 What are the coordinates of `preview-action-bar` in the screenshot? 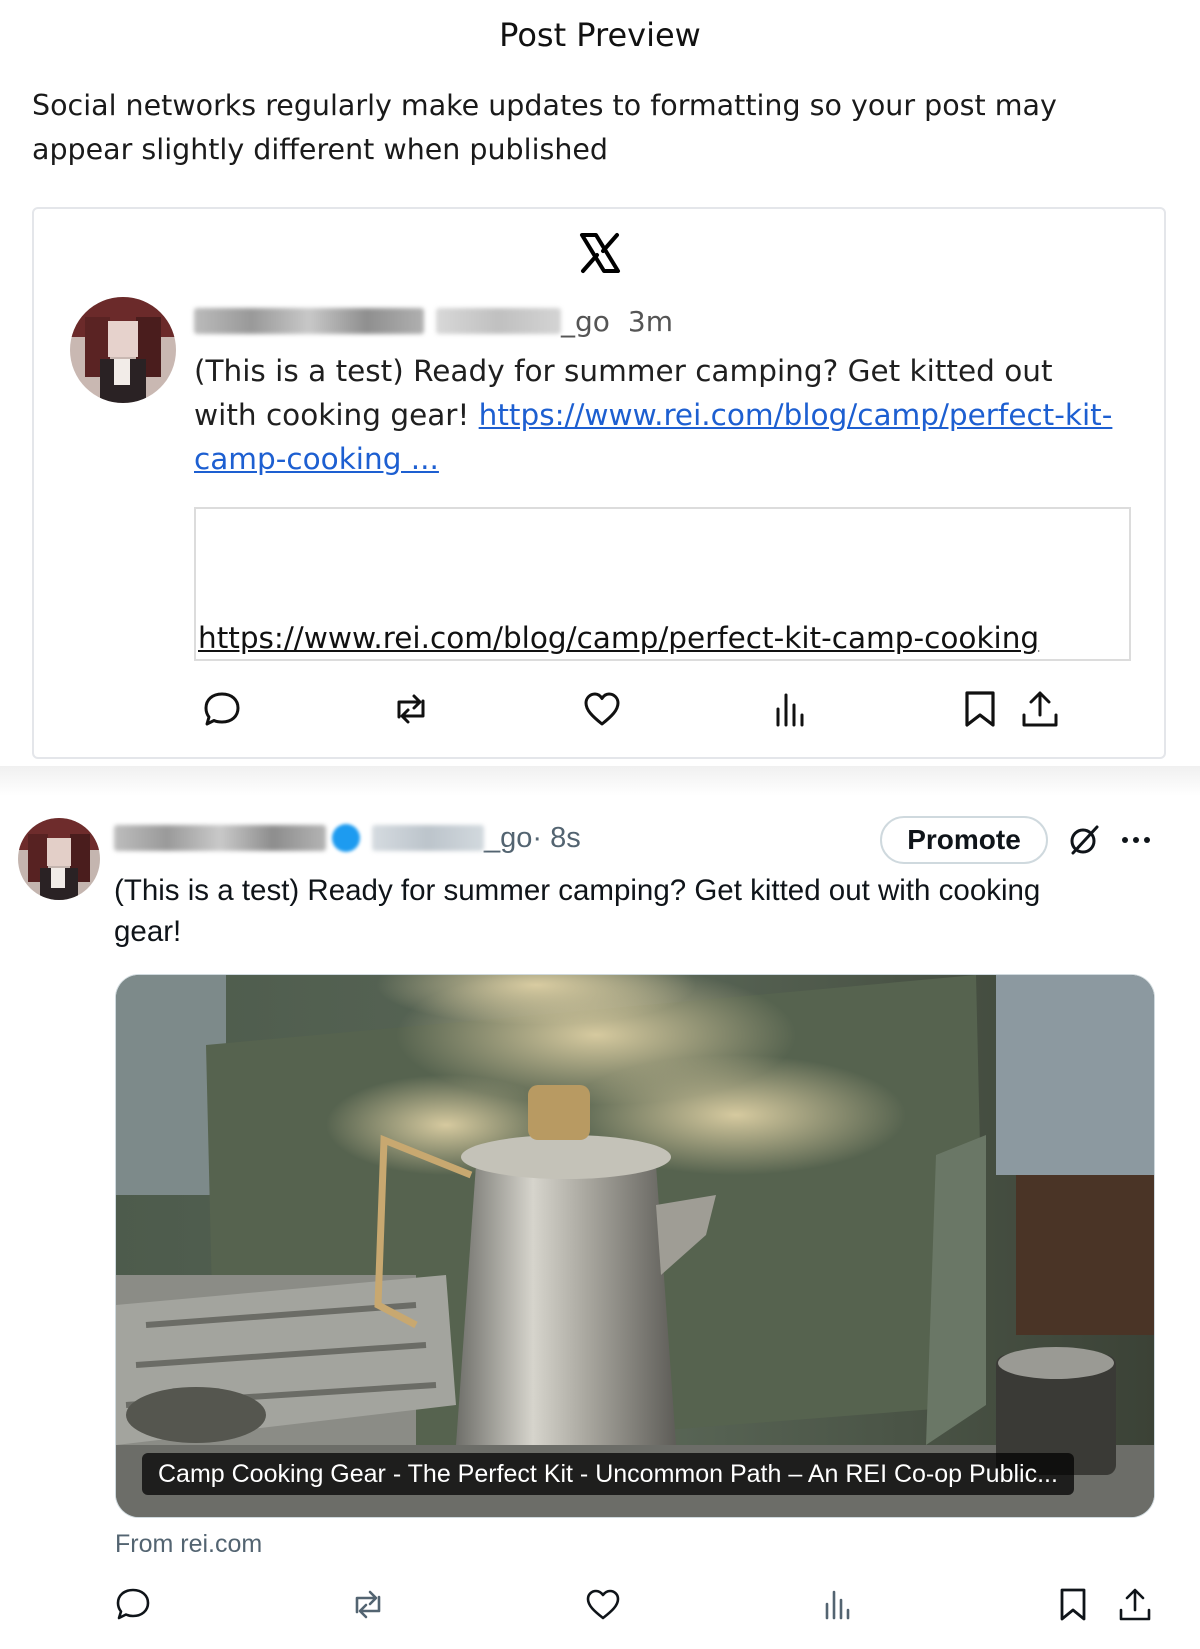 It's located at (599, 717).